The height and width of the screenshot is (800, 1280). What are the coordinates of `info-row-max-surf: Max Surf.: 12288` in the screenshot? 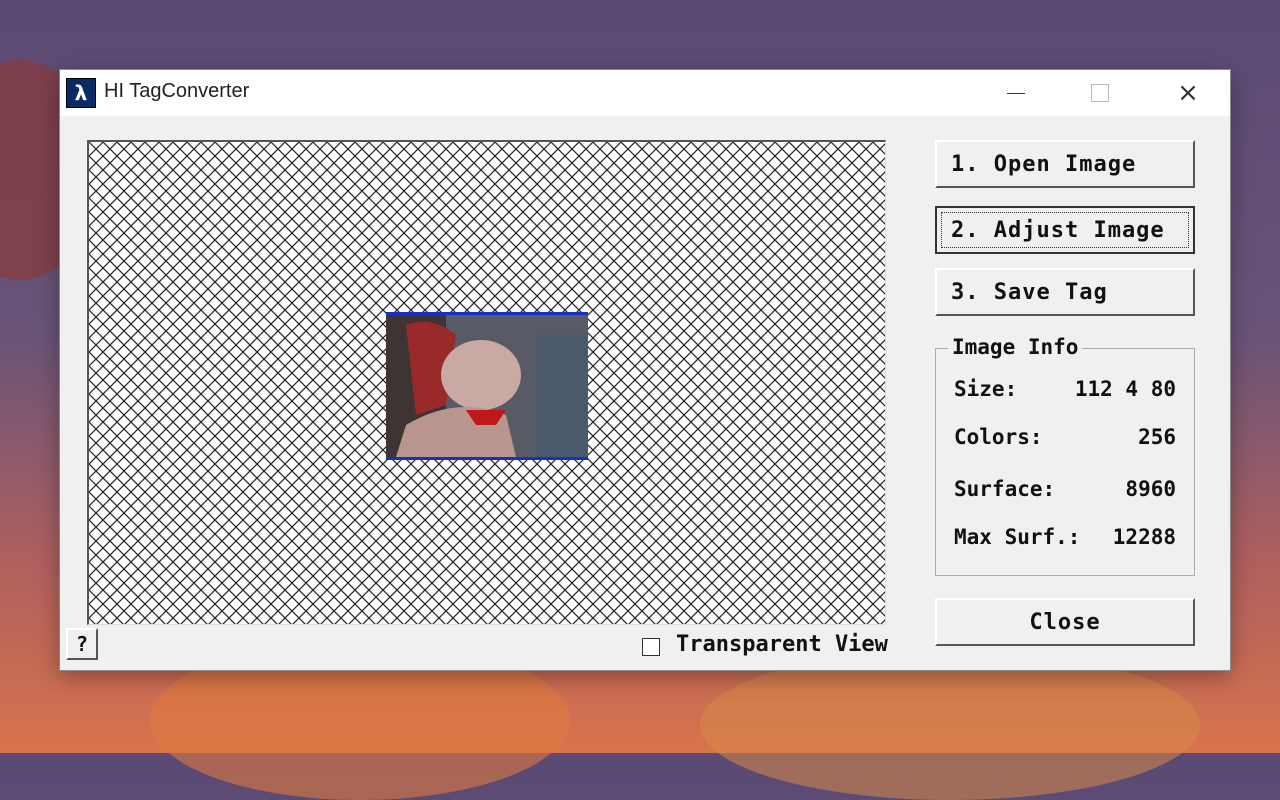 It's located at (1065, 540).